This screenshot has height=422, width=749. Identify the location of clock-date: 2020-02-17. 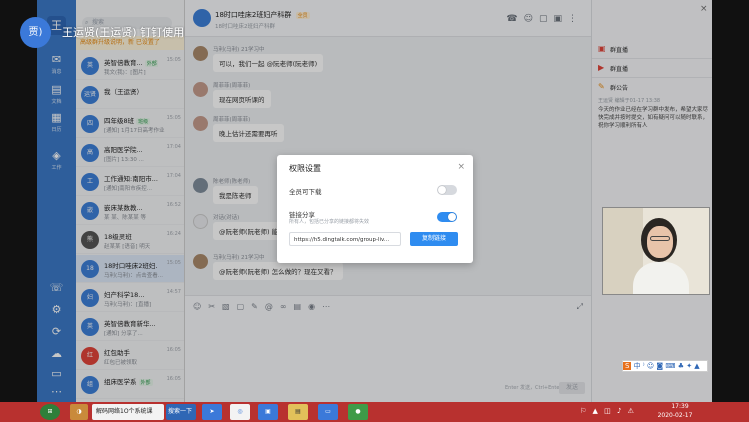
(675, 415).